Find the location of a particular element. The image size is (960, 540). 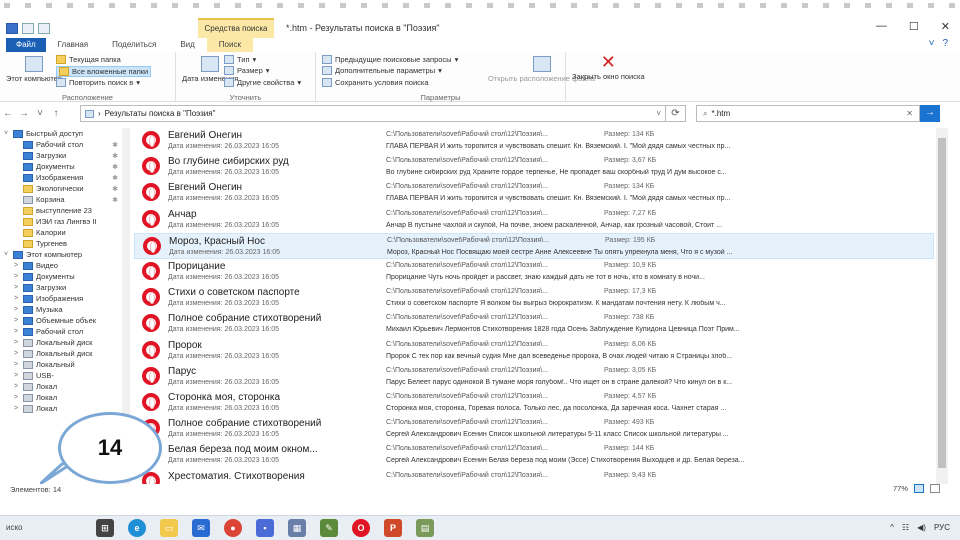

nav-item: Корзина ✱ is located at coordinates (61, 199).